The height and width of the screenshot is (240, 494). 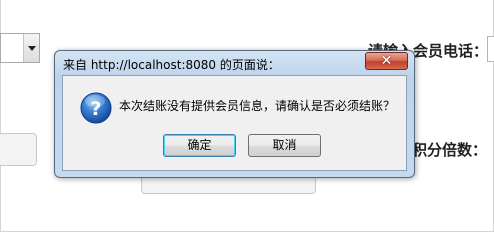 What do you see at coordinates (18, 149) in the screenshot?
I see `background-button-left` at bounding box center [18, 149].